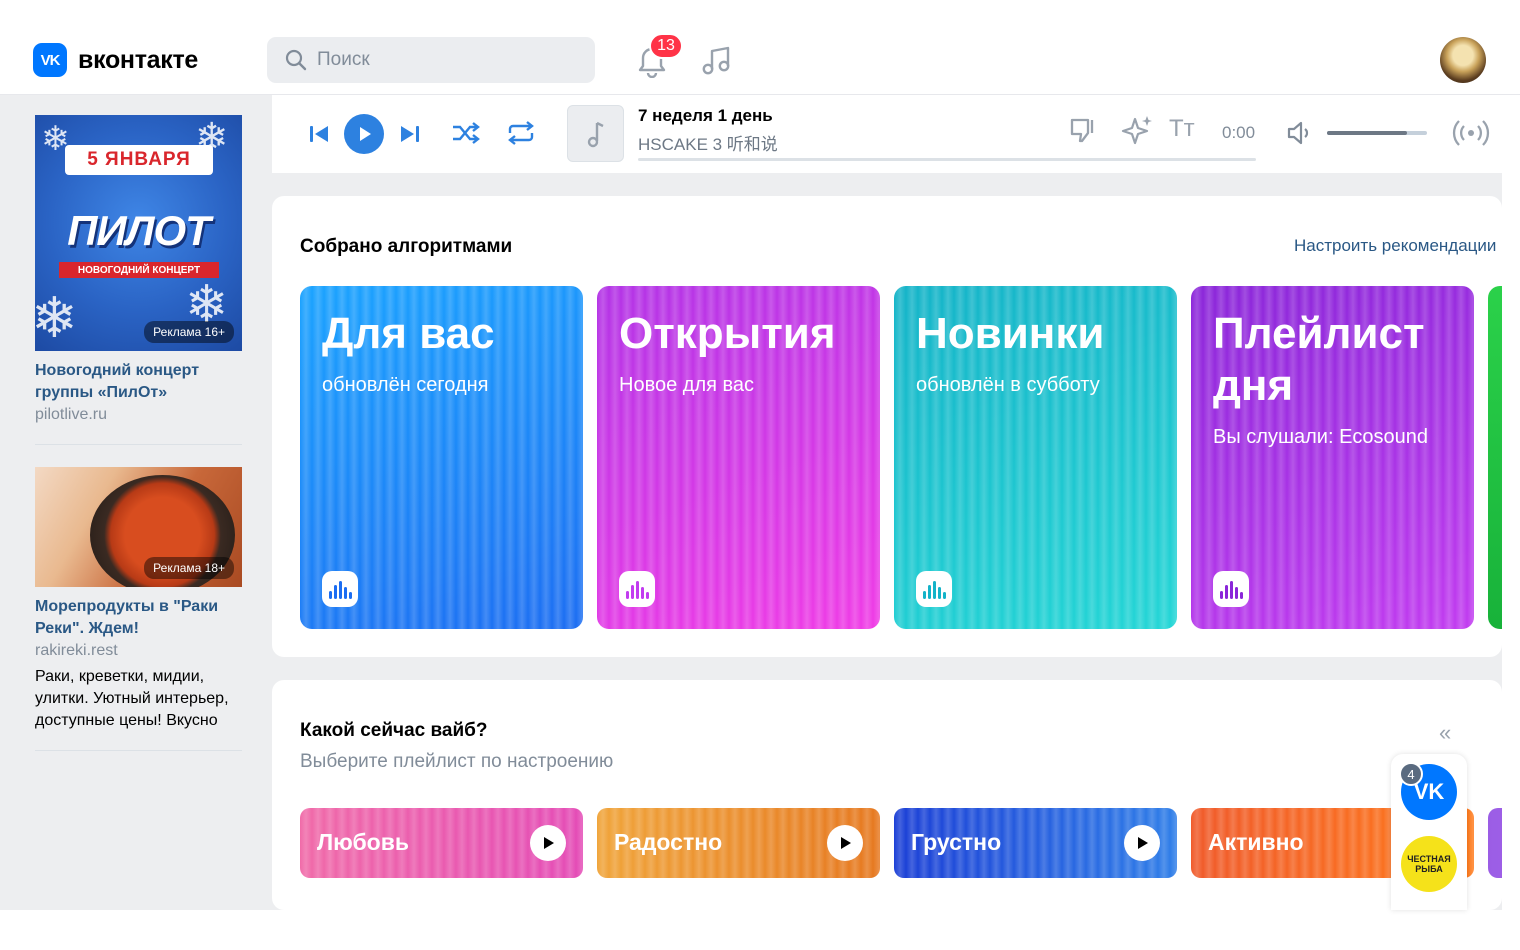 The height and width of the screenshot is (950, 1520). Describe the element at coordinates (1319, 359) in the screenshot. I see `tile-title: Плейлист дня` at that location.